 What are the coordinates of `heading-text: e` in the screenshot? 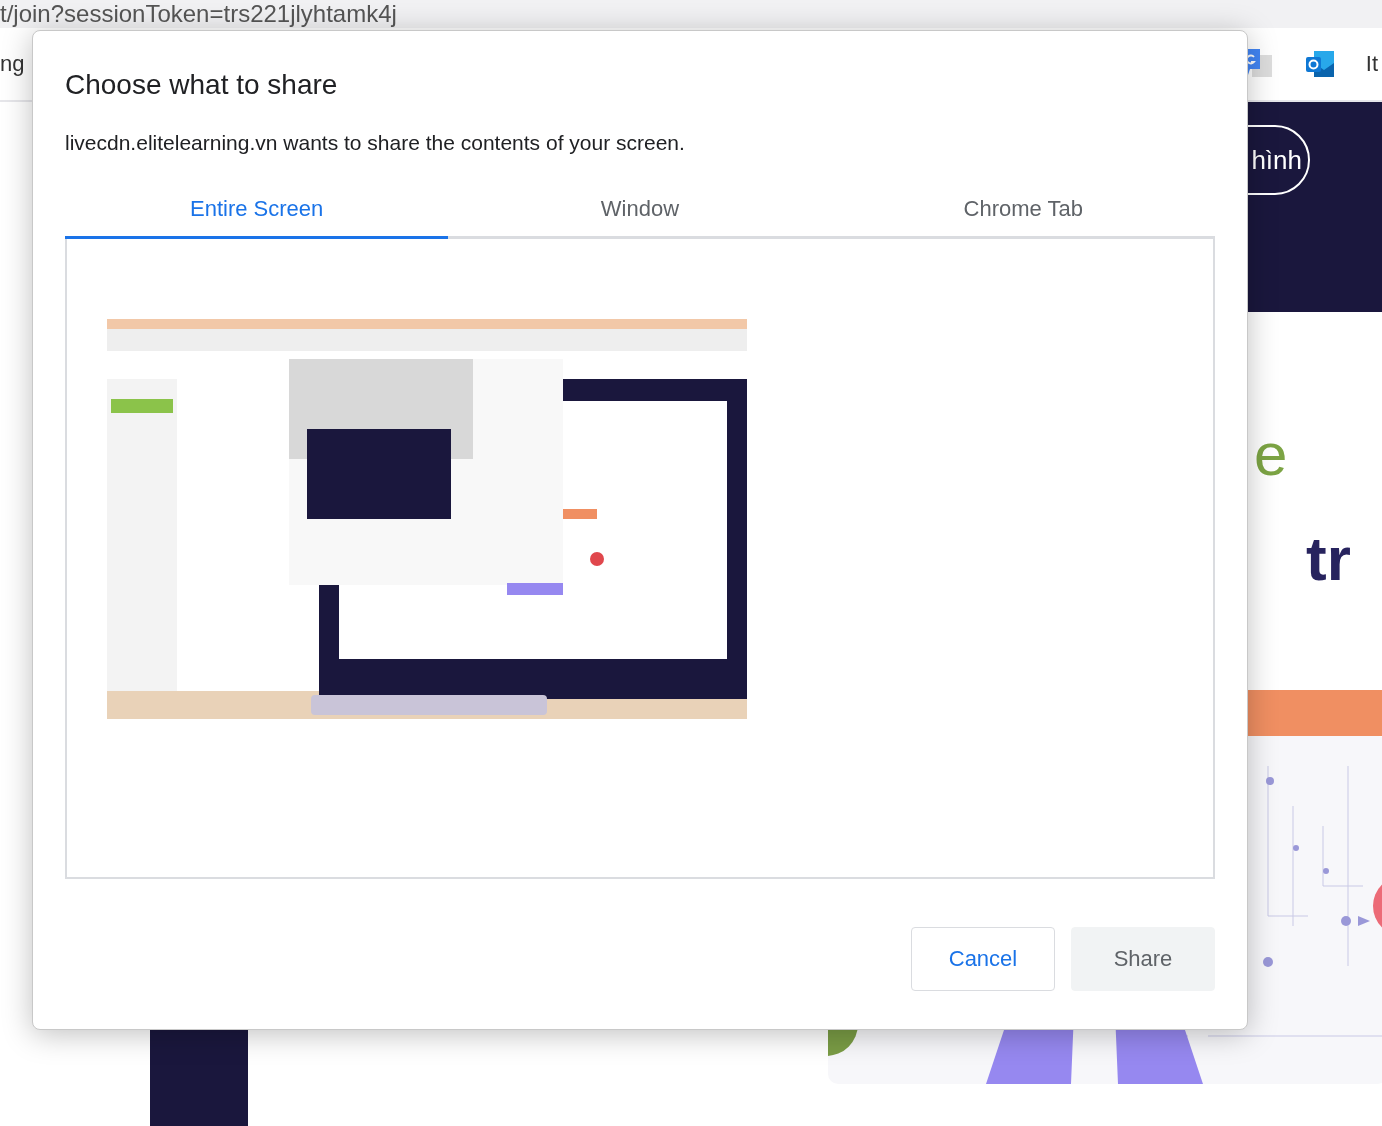 It's located at (1271, 455).